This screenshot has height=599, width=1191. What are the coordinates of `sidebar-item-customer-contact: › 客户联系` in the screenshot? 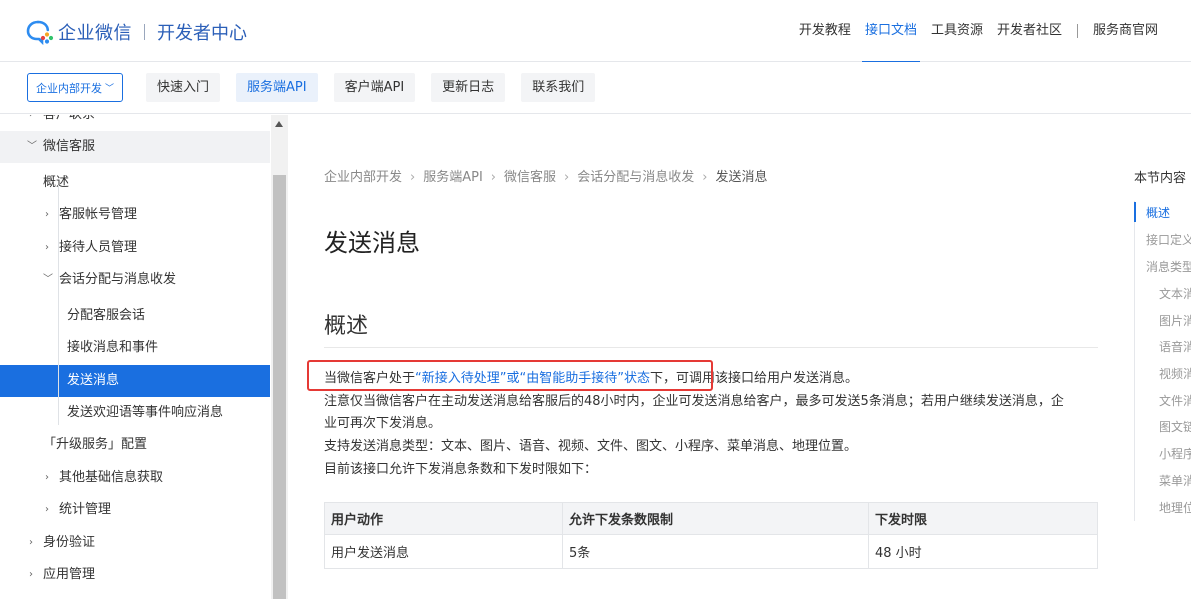 It's located at (135, 123).